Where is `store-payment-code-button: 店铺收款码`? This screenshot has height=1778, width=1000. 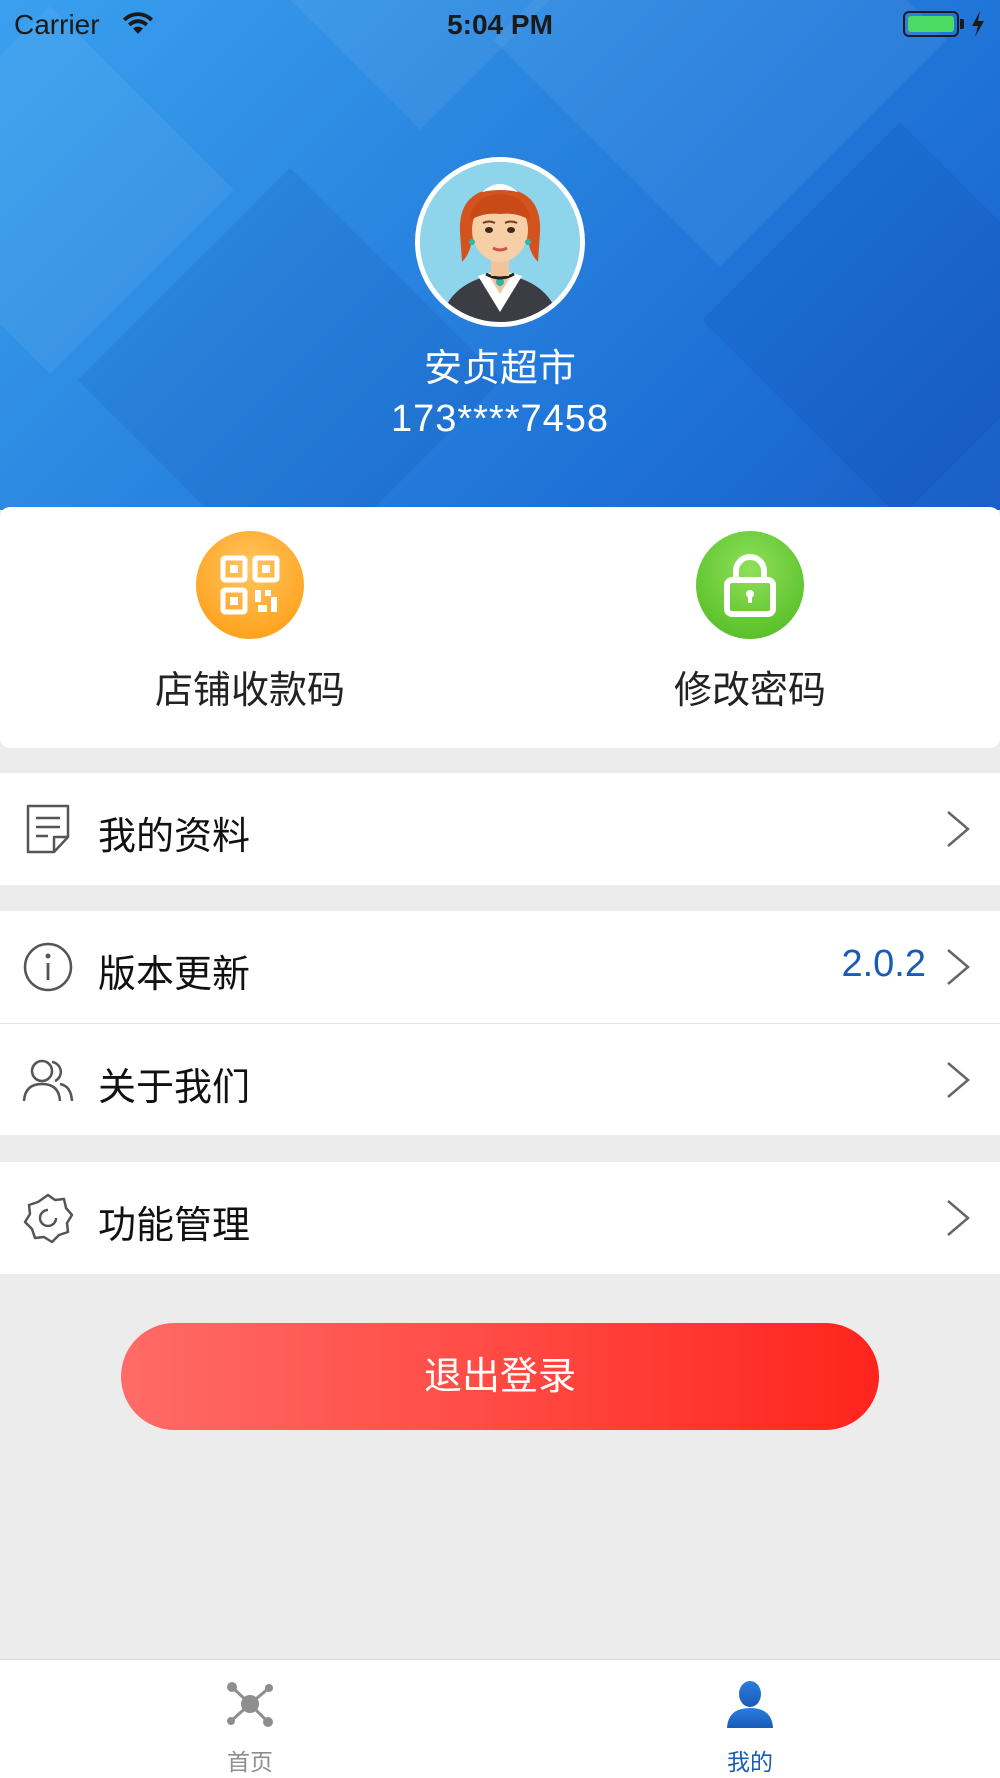
store-payment-code-button: 店铺收款码 is located at coordinates (250, 627).